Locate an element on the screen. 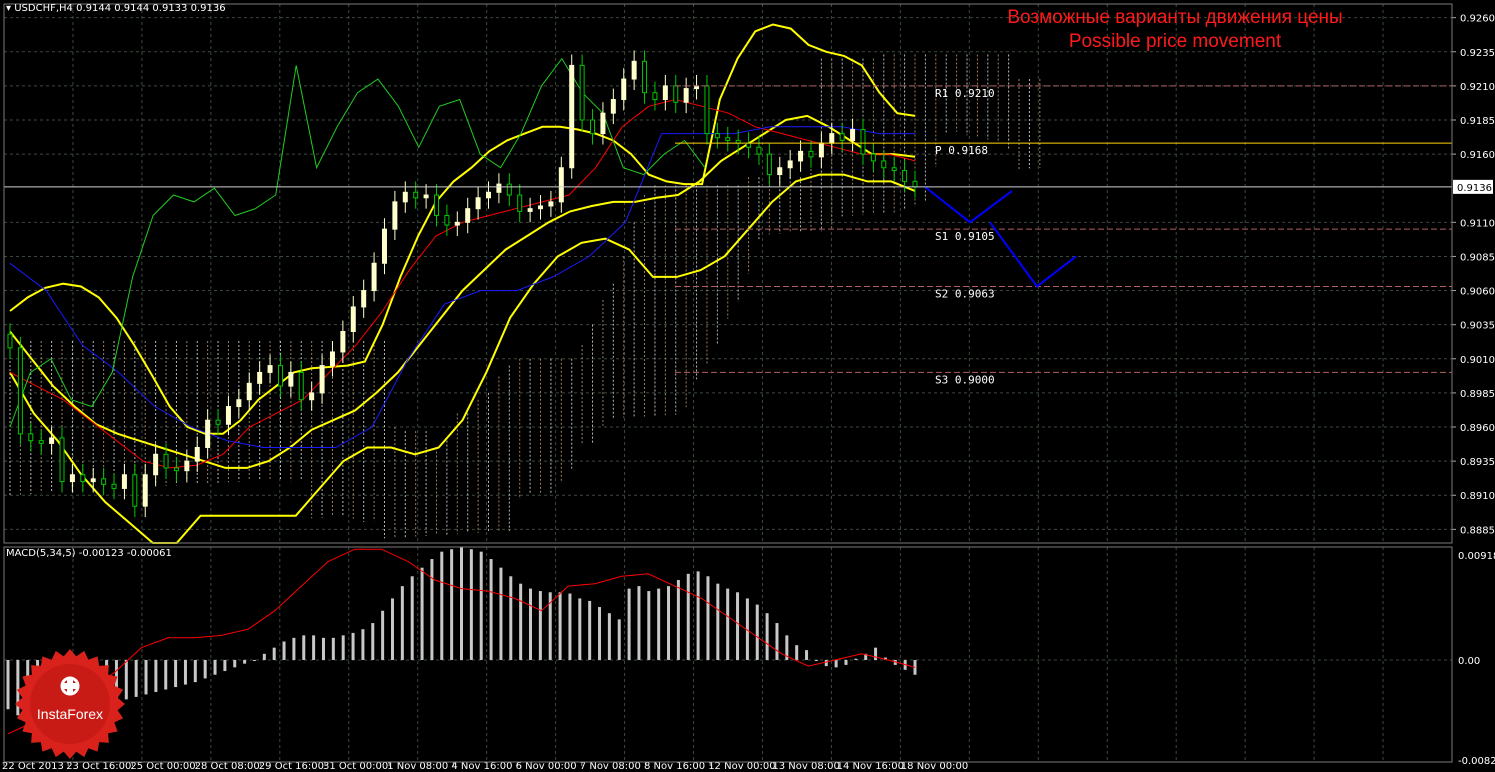 The image size is (1495, 772). macd-histogram is located at coordinates (461, 640).